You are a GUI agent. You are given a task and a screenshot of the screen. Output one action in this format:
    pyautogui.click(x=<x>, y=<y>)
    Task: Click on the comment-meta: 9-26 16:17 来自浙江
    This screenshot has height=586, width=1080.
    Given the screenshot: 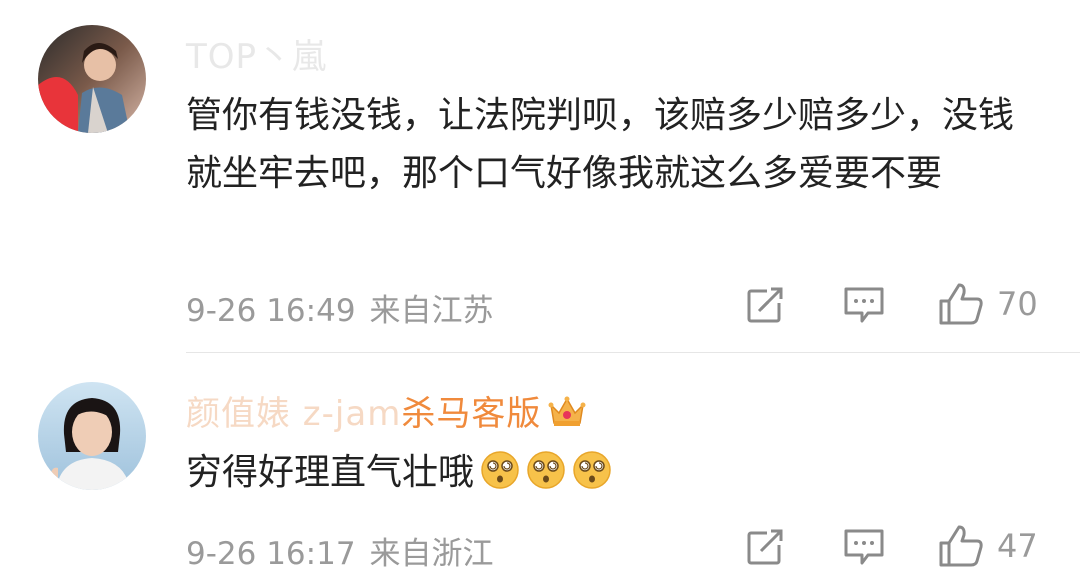 What is the action you would take?
    pyautogui.click(x=340, y=550)
    